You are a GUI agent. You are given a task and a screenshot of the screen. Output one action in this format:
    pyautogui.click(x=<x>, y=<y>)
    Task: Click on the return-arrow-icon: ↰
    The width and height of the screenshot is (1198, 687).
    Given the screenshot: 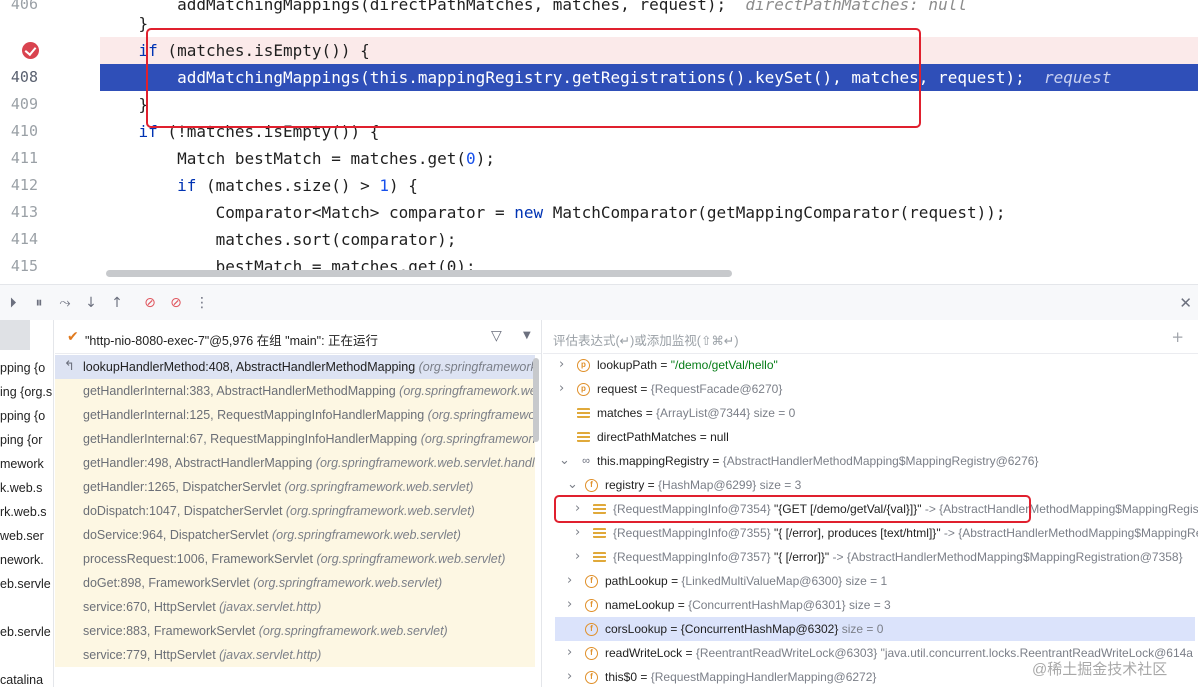 What is the action you would take?
    pyautogui.click(x=69, y=366)
    